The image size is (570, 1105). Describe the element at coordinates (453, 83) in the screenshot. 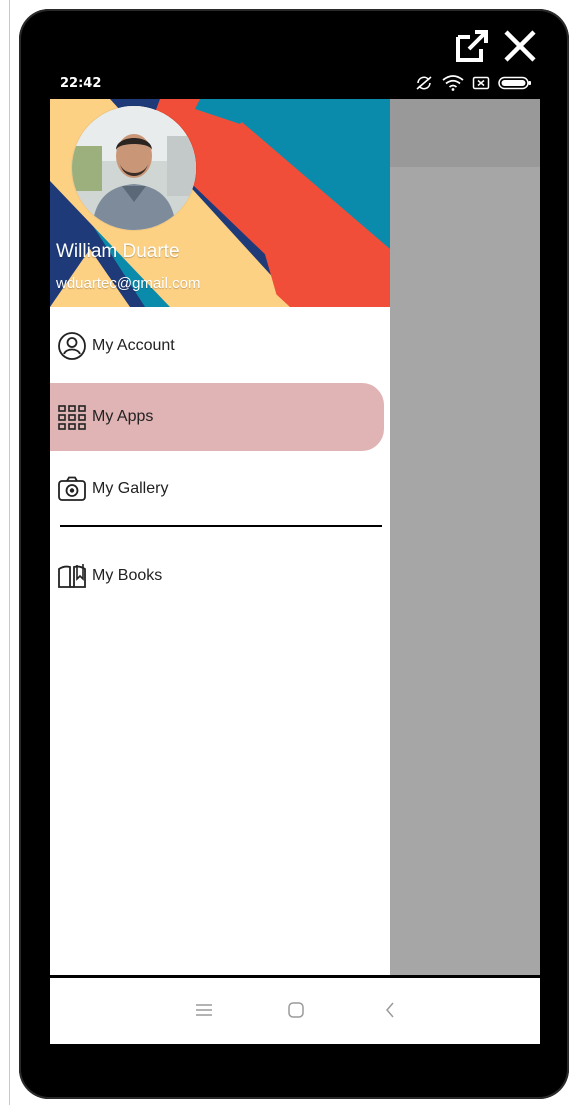

I see `wifi-icon` at that location.